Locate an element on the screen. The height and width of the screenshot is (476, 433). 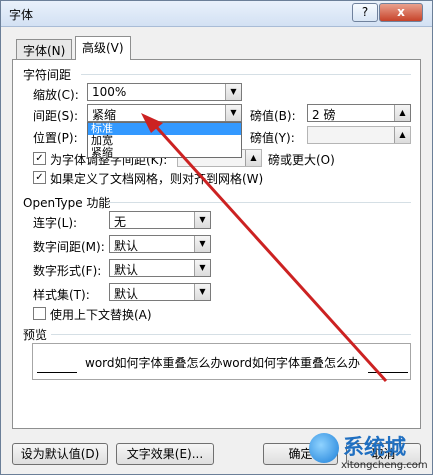
tab-font: 字体(N) is located at coordinates (44, 49).